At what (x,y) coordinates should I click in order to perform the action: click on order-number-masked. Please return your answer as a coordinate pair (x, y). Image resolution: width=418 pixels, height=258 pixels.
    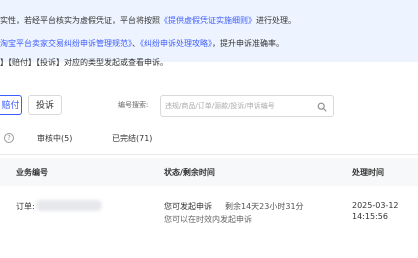
    Looking at the image, I should click on (69, 205).